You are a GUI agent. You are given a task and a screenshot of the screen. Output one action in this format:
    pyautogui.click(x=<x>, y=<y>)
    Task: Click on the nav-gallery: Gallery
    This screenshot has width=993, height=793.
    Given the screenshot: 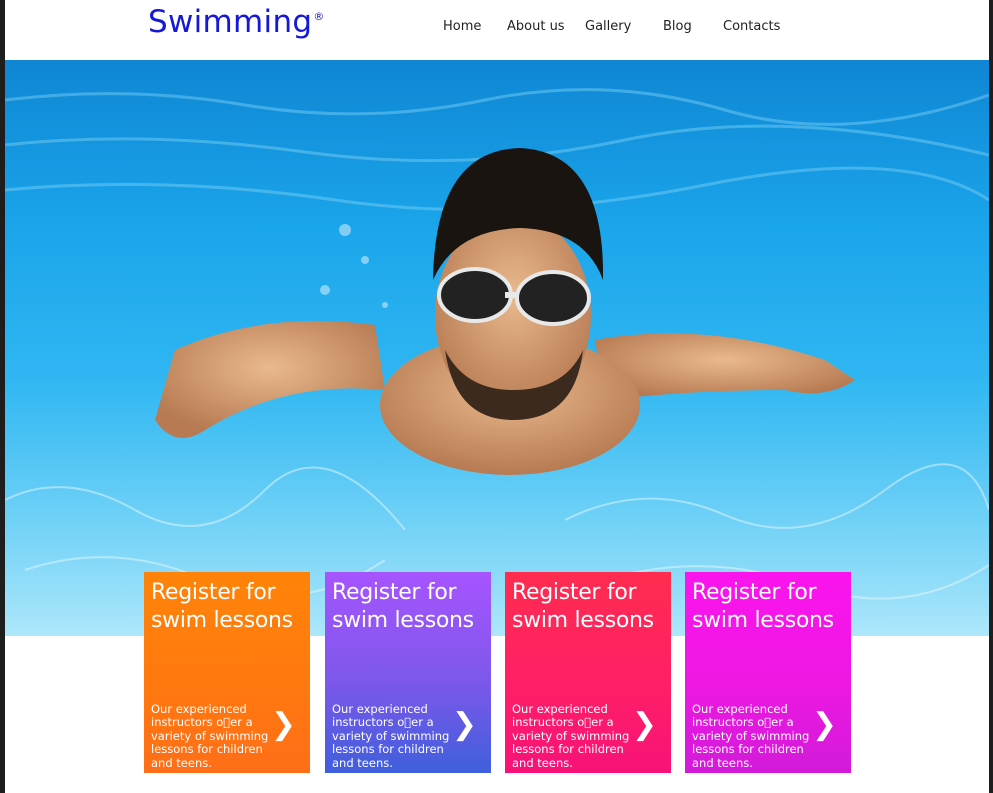 What is the action you would take?
    pyautogui.click(x=608, y=26)
    